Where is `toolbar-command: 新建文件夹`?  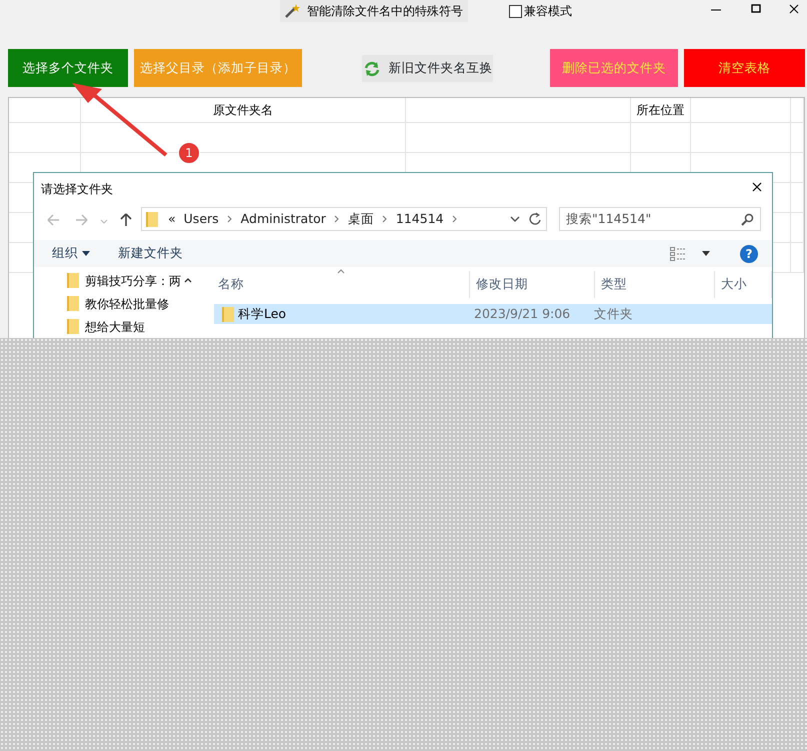 toolbar-command: 新建文件夹 is located at coordinates (150, 253).